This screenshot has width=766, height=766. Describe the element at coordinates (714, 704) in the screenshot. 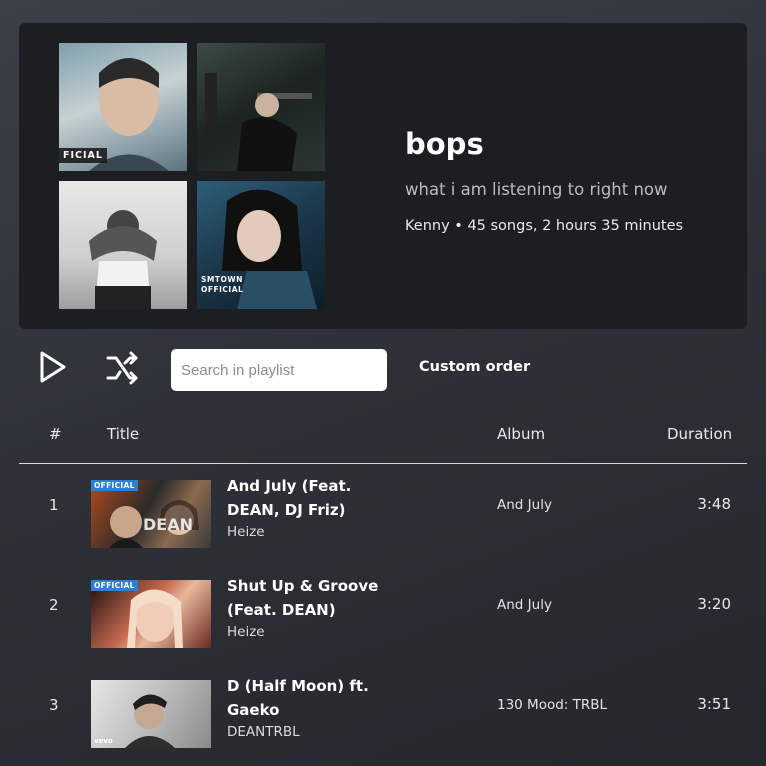

I see `track-duration: 3:51` at that location.